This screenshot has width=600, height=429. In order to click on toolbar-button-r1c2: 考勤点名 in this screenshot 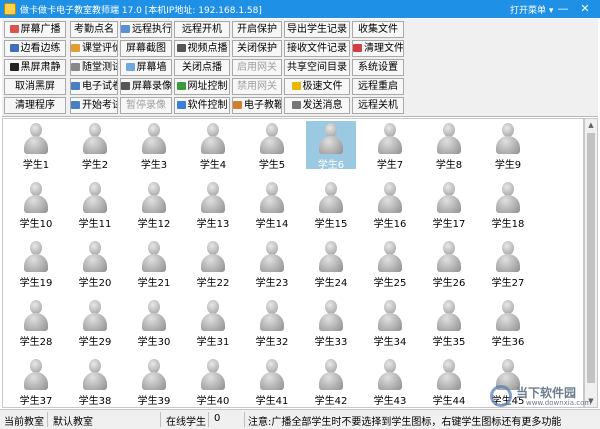, I will do `click(94, 29)`.